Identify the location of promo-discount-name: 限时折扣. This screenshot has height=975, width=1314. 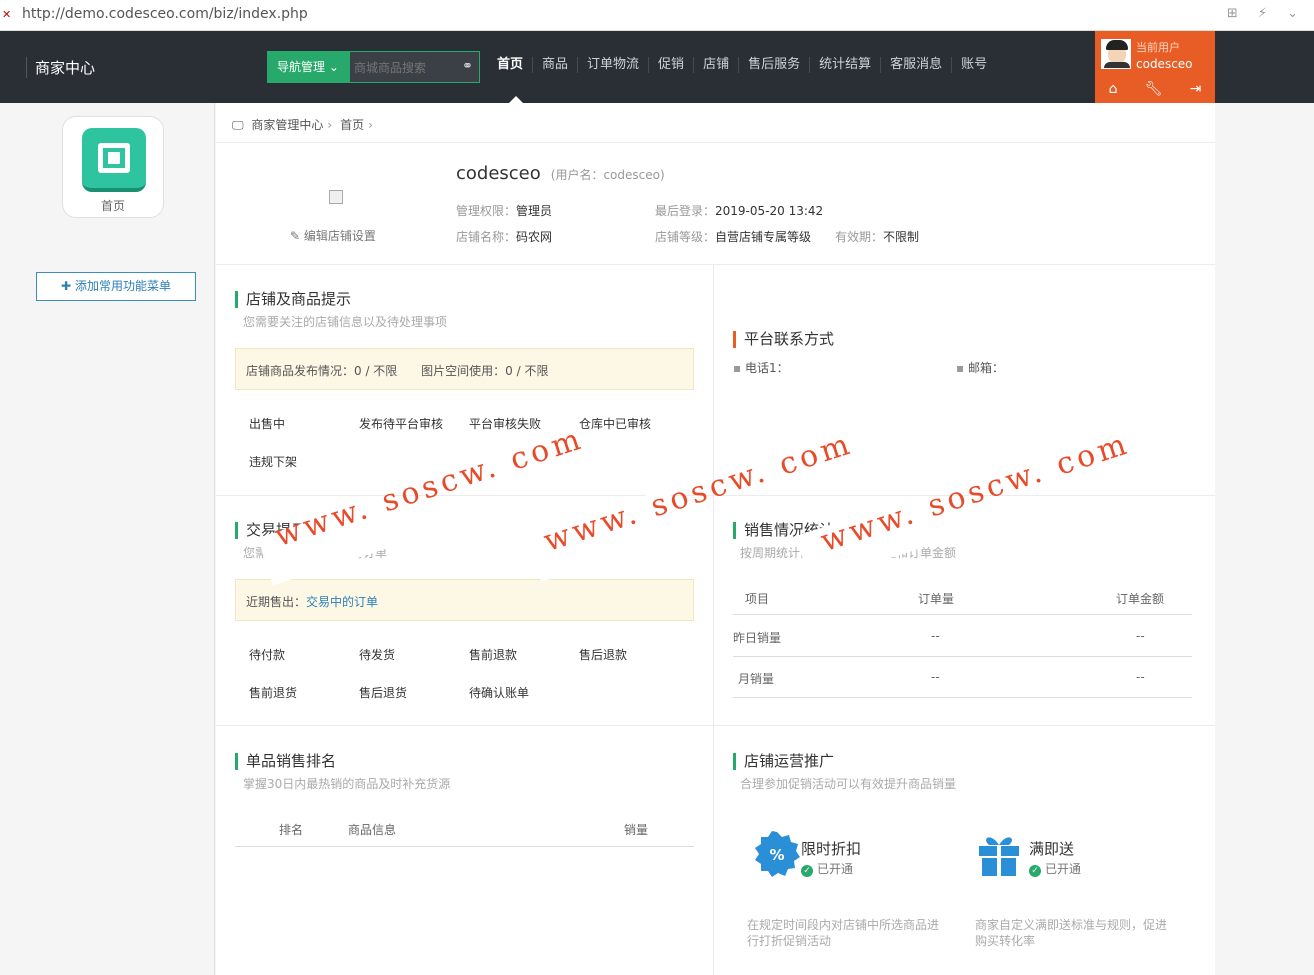
(831, 849).